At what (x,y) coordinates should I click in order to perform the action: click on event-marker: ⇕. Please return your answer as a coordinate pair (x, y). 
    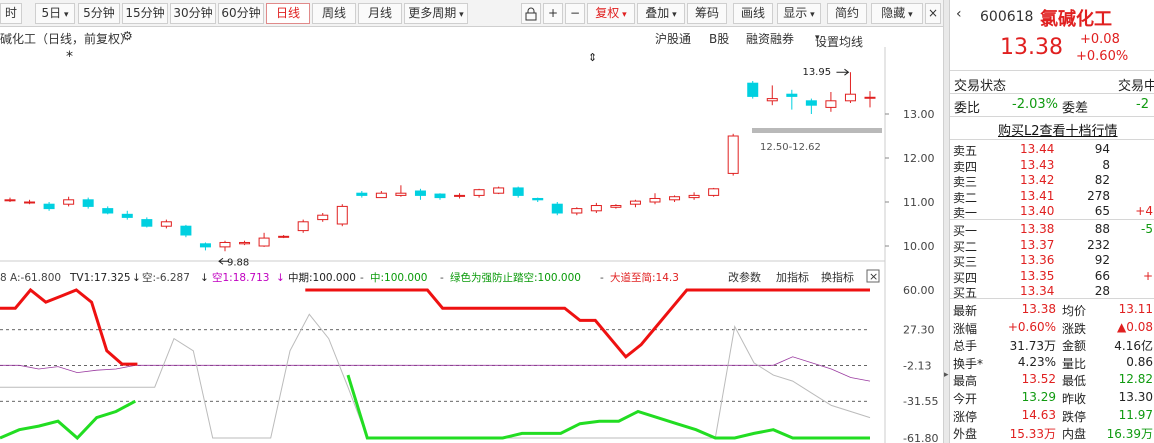
    Looking at the image, I should click on (592, 57).